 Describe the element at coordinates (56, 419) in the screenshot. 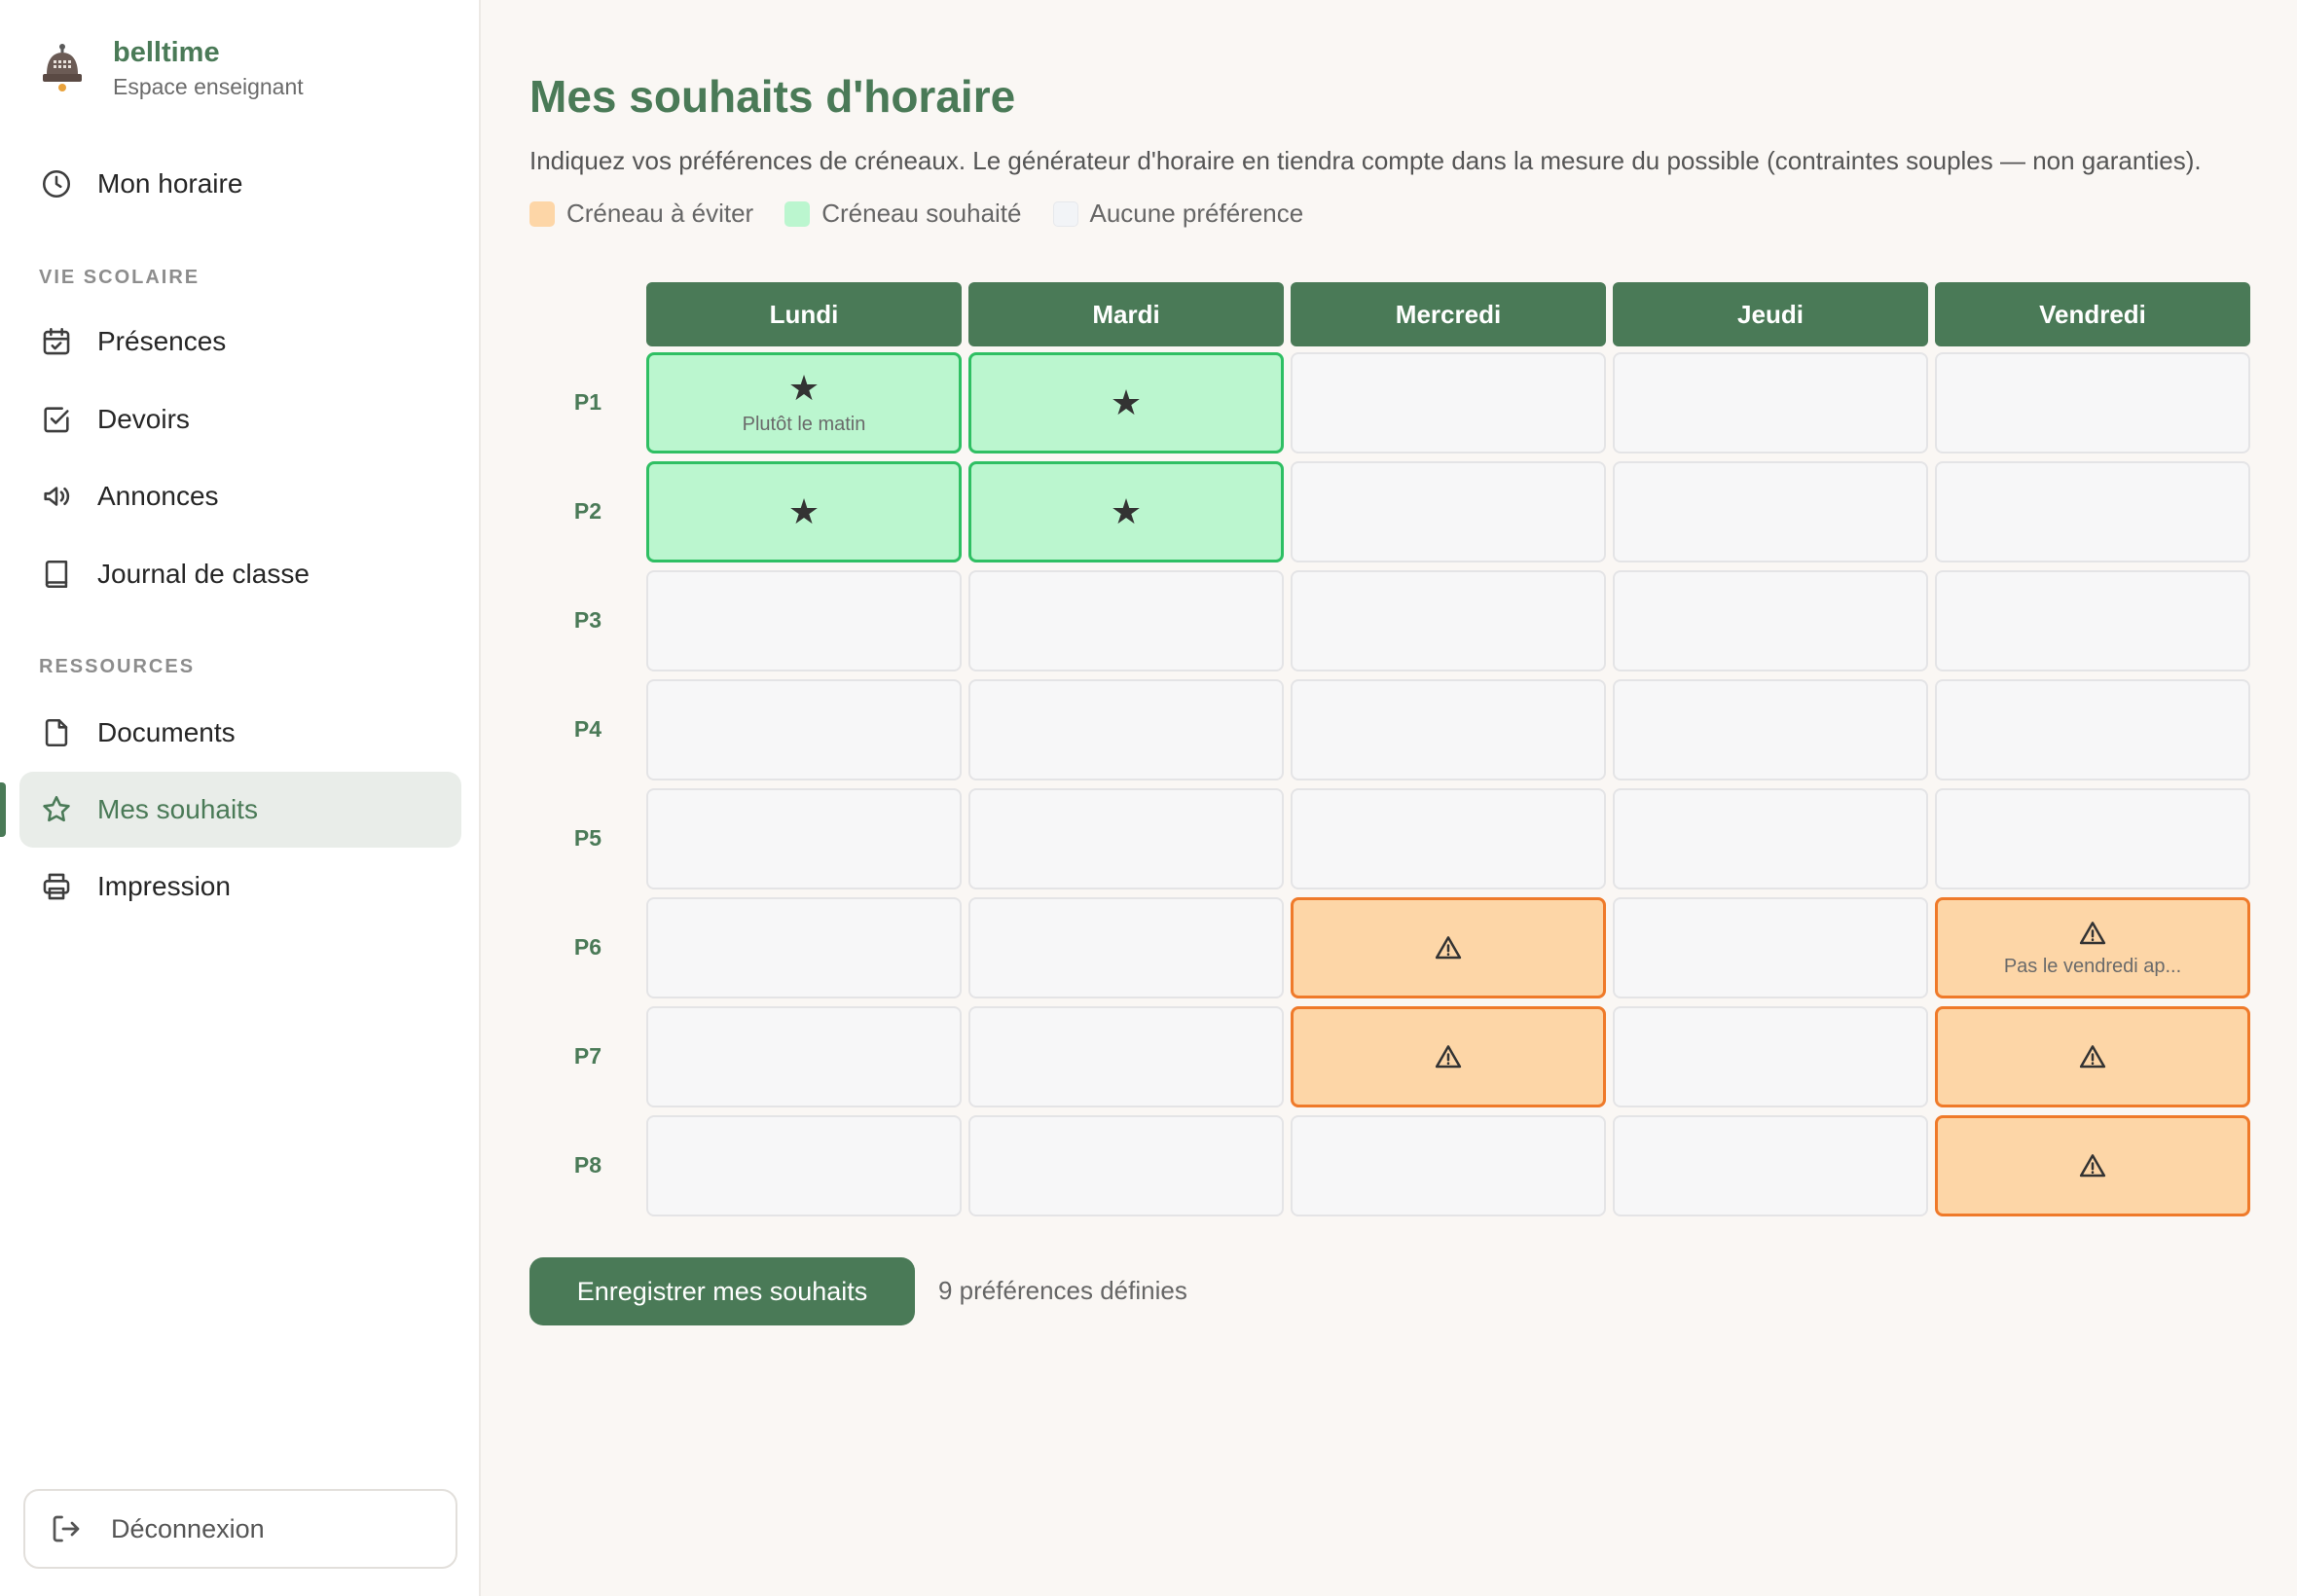

I see `checkbox-icon` at that location.